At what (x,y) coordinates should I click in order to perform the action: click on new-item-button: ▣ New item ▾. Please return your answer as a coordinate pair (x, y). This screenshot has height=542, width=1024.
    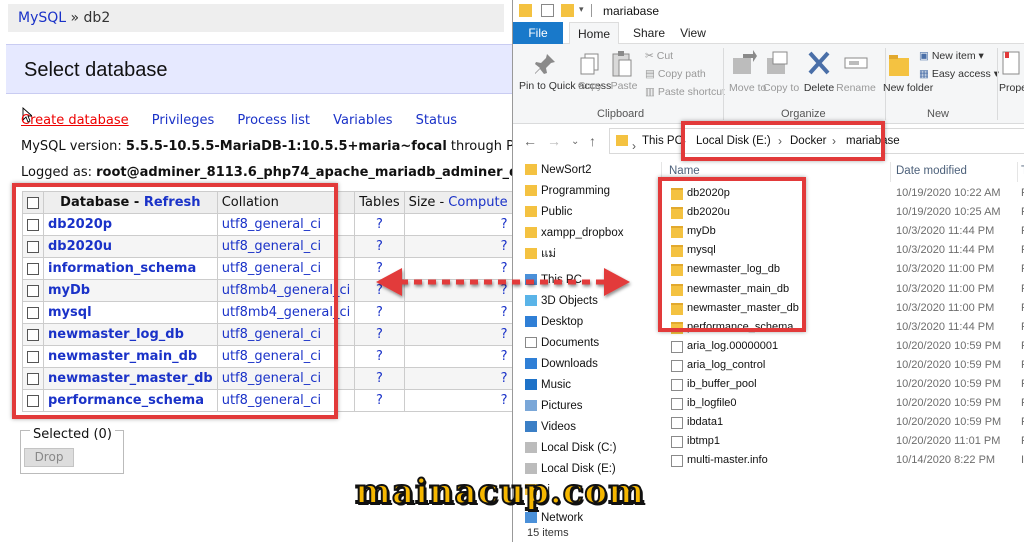
    Looking at the image, I should click on (951, 56).